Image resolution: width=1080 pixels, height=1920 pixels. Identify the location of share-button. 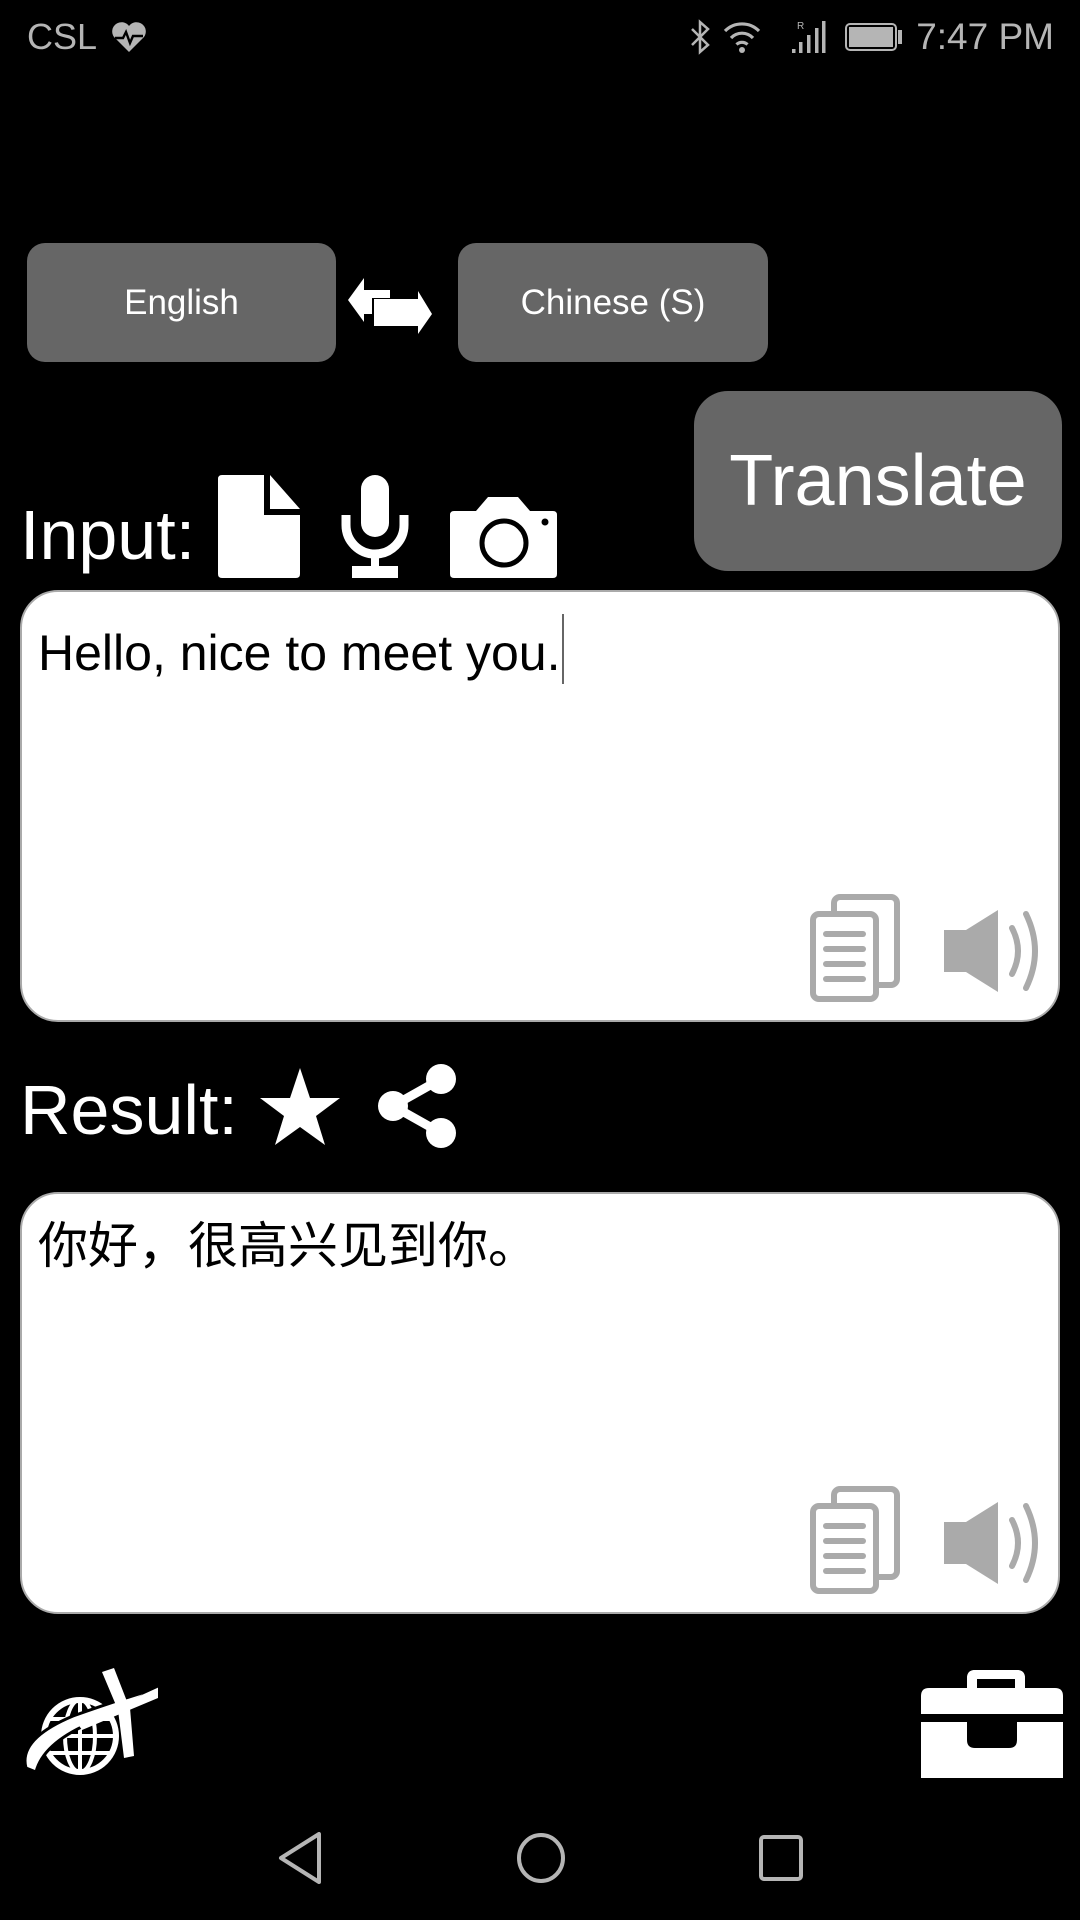
(417, 1106).